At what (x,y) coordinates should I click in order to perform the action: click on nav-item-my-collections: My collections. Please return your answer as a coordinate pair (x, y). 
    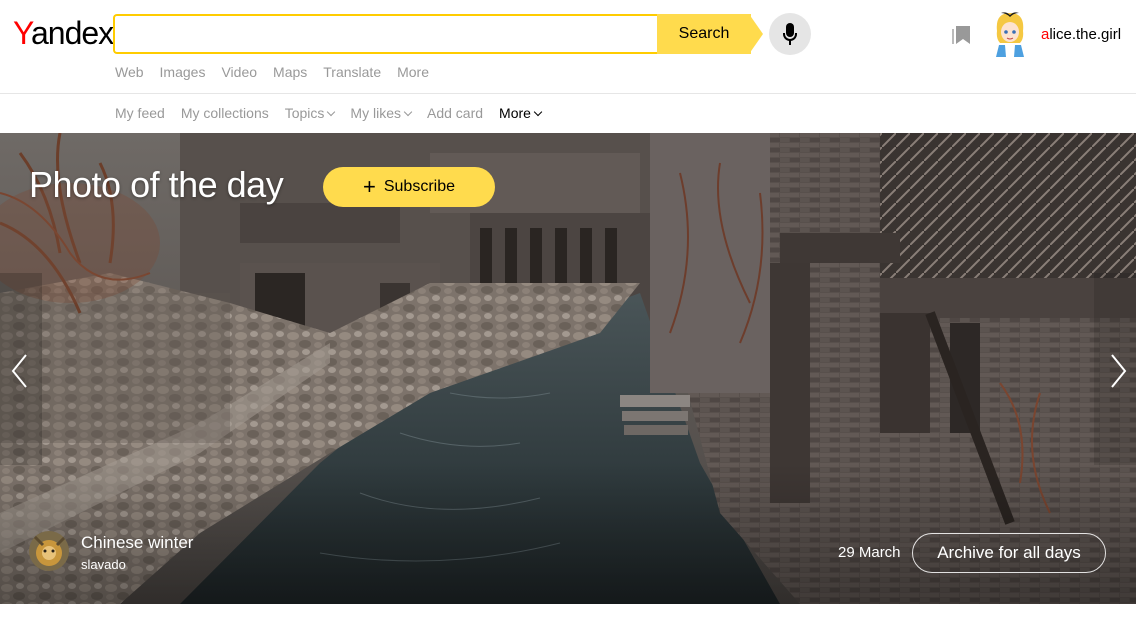
    Looking at the image, I should click on (225, 113).